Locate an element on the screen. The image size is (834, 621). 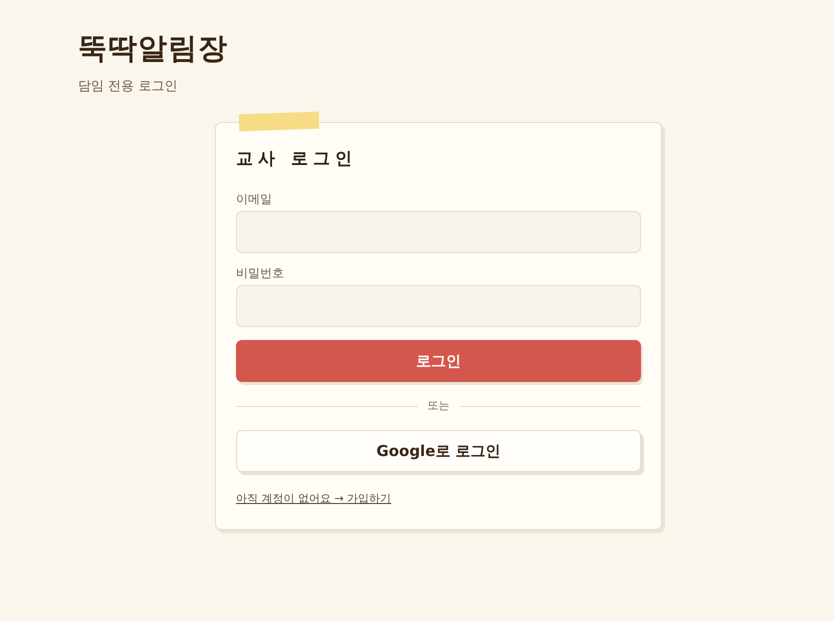
app-subtitle: 담임 전용 로그인 is located at coordinates (128, 87).